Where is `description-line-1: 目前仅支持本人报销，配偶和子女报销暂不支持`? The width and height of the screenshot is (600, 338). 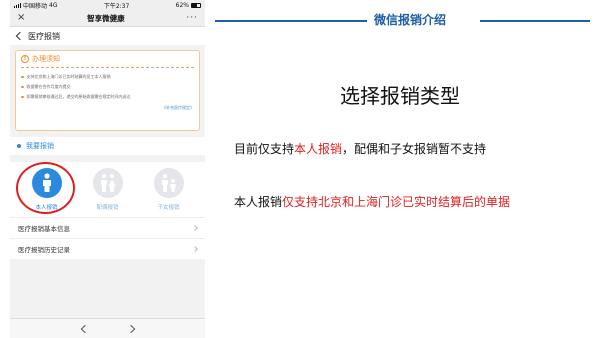 description-line-1: 目前仅支持本人报销，配偶和子女报销暂不支持 is located at coordinates (360, 148).